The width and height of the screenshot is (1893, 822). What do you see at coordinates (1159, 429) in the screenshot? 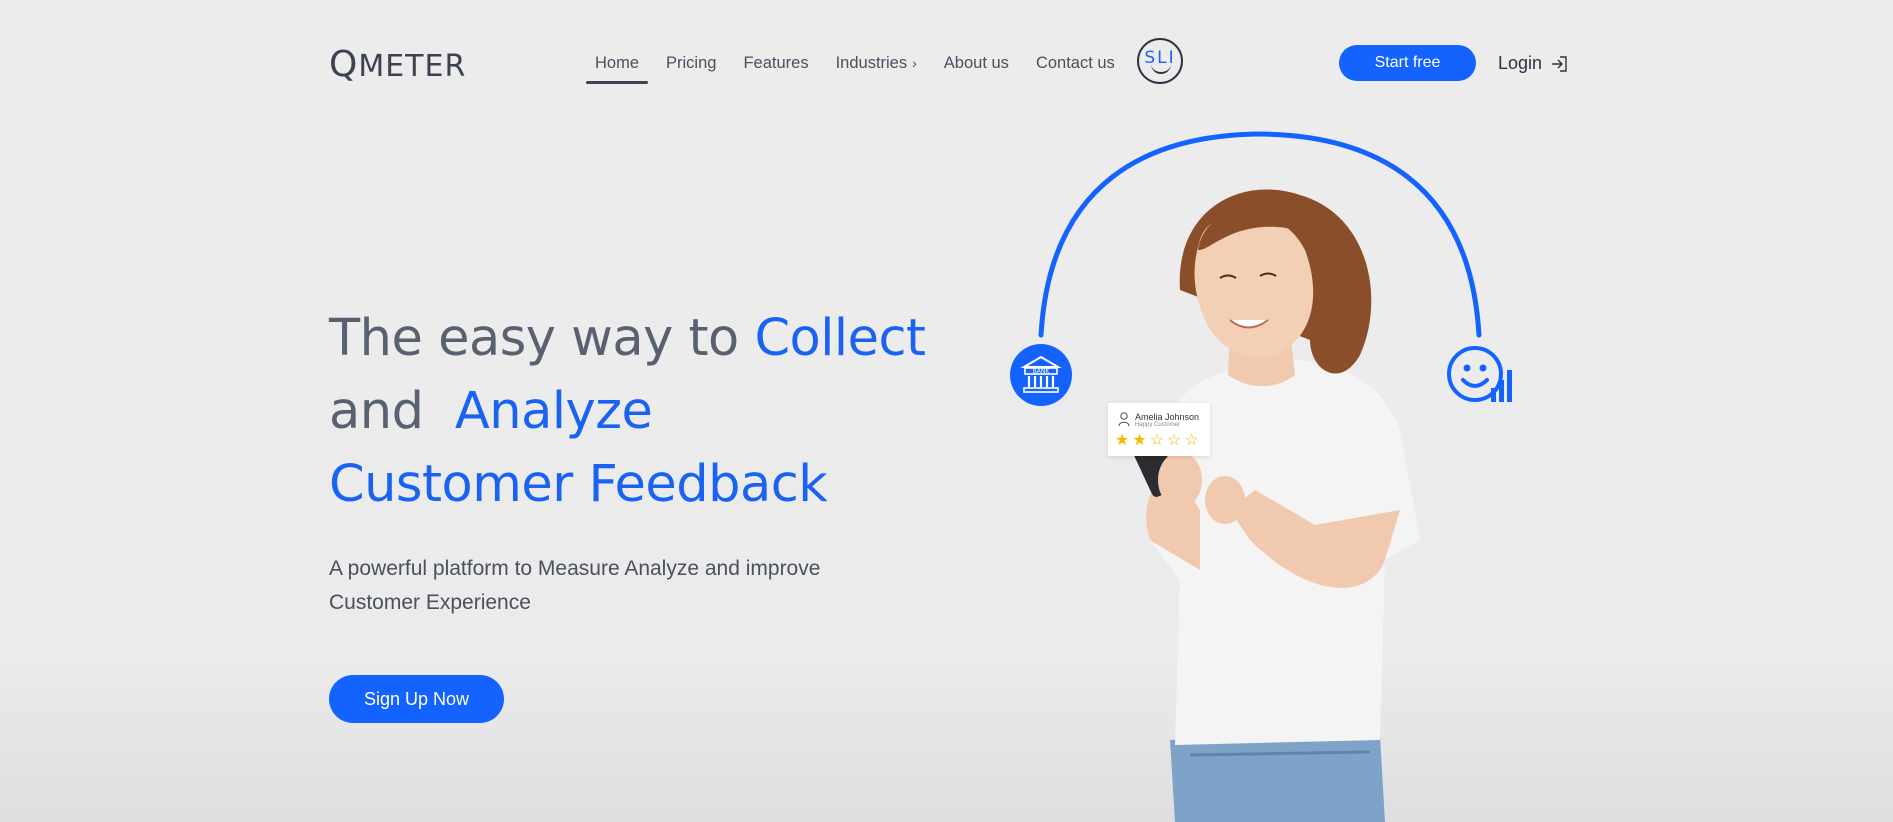
I see `review-card: Amelia Johnson Happy Customer ★ ★ ☆ ☆ ☆` at bounding box center [1159, 429].